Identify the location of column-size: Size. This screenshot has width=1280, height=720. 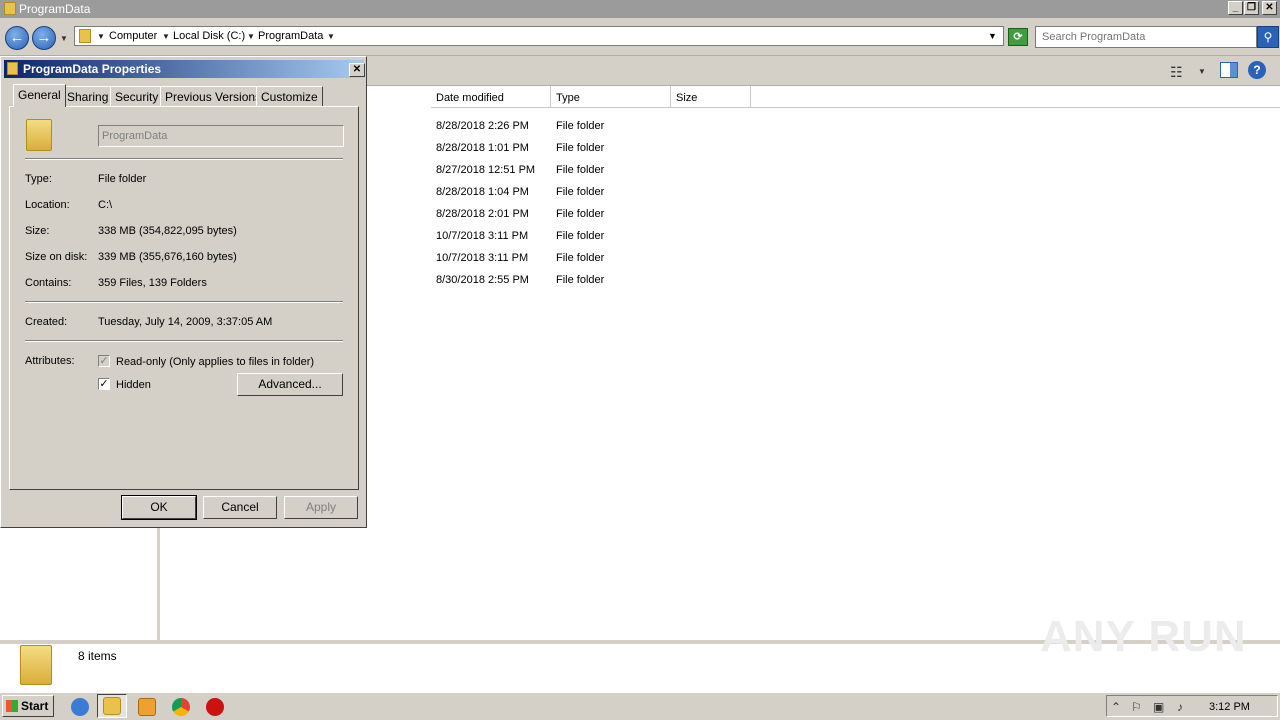
(711, 97).